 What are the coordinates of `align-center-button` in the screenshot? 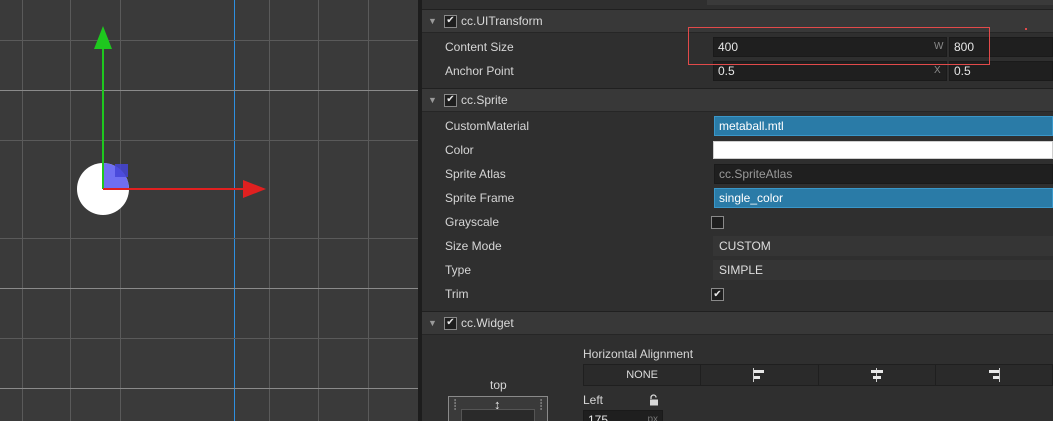 It's located at (877, 375).